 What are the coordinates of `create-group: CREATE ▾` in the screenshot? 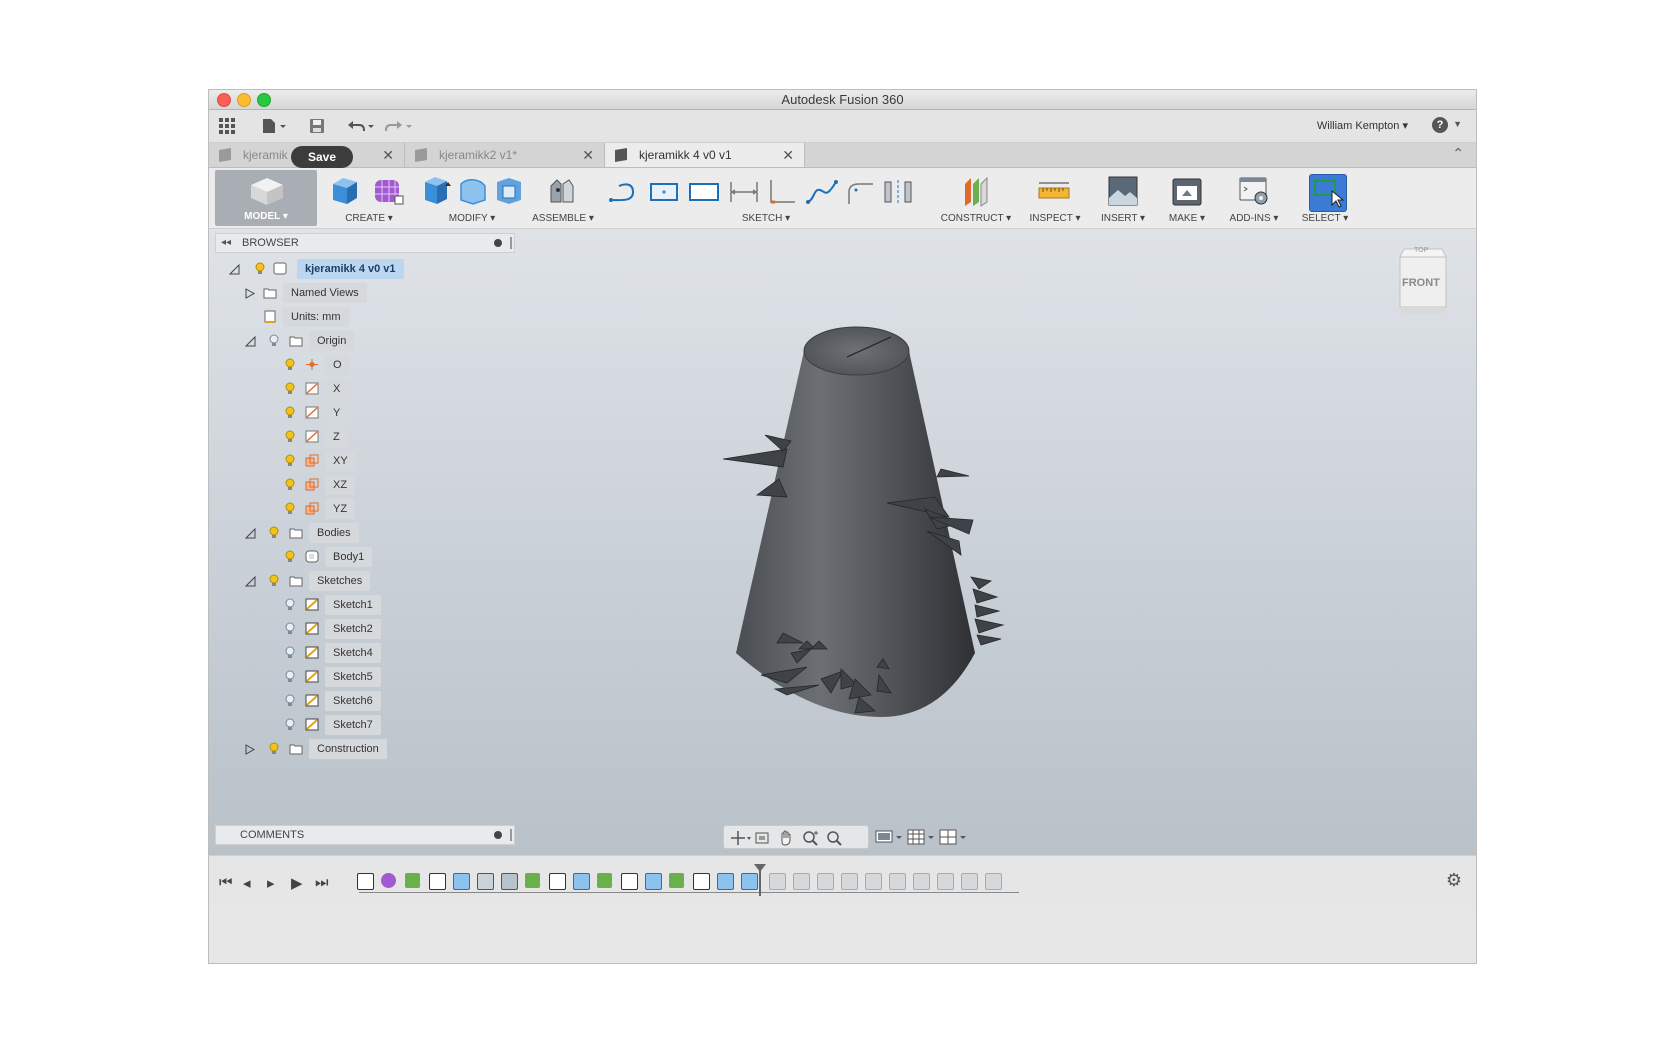 It's located at (369, 198).